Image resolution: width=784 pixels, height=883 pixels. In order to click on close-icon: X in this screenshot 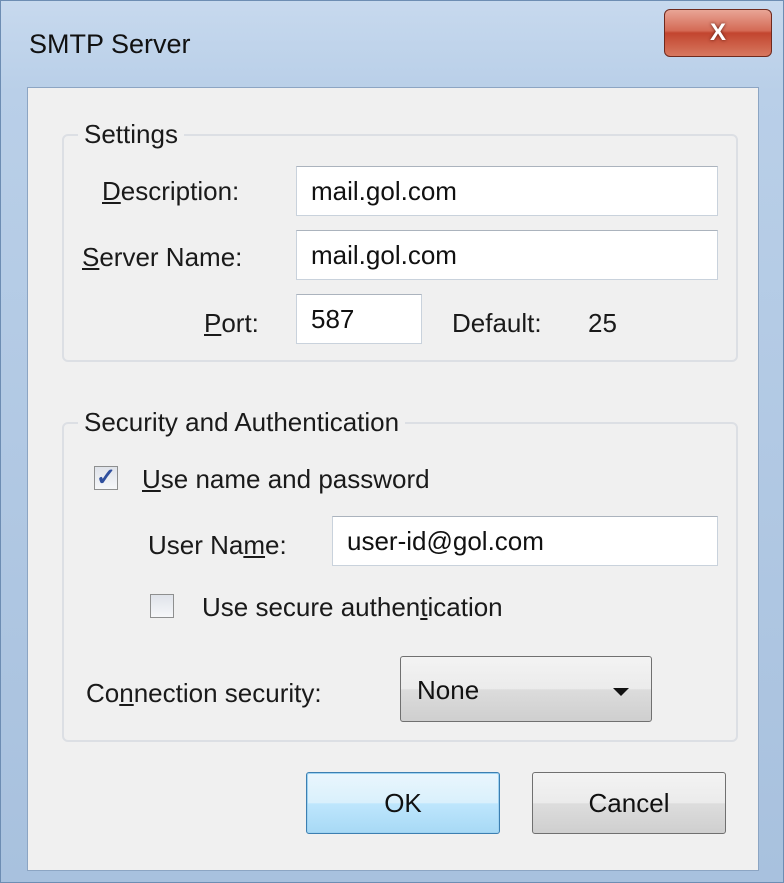, I will do `click(717, 32)`.